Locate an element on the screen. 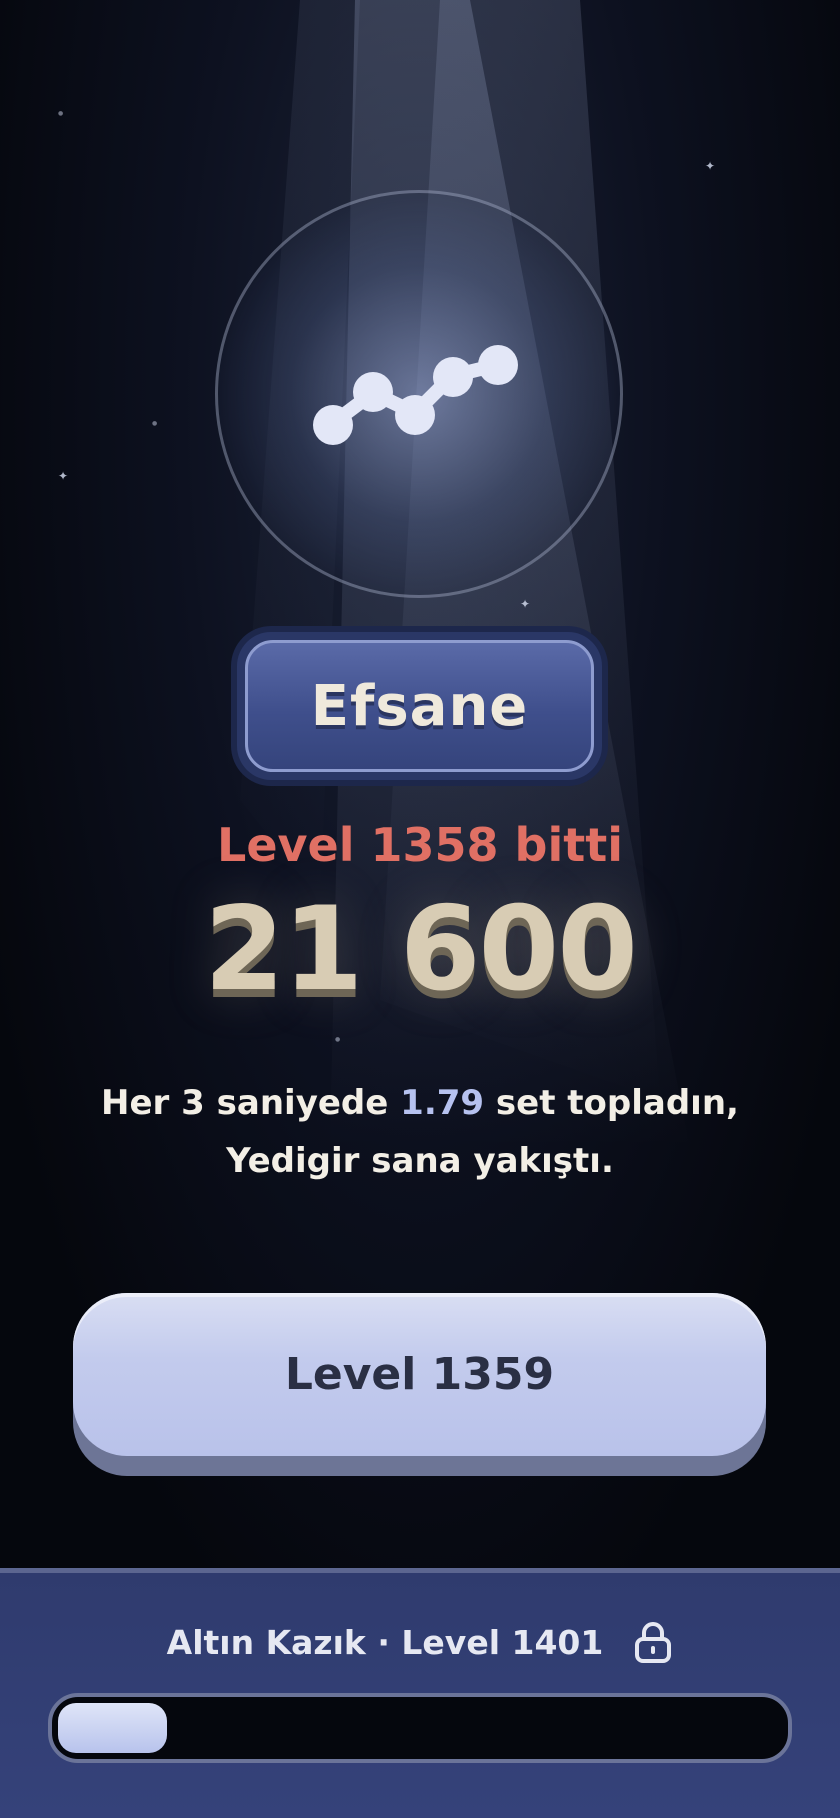 This screenshot has width=840, height=1818. result-message-line1: Her 3 saniyede 1.79 set topladın, is located at coordinates (420, 1103).